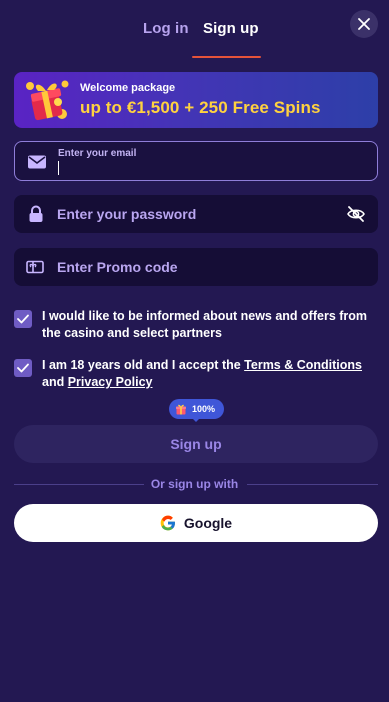 This screenshot has width=389, height=702. I want to click on email-icon, so click(37, 162).